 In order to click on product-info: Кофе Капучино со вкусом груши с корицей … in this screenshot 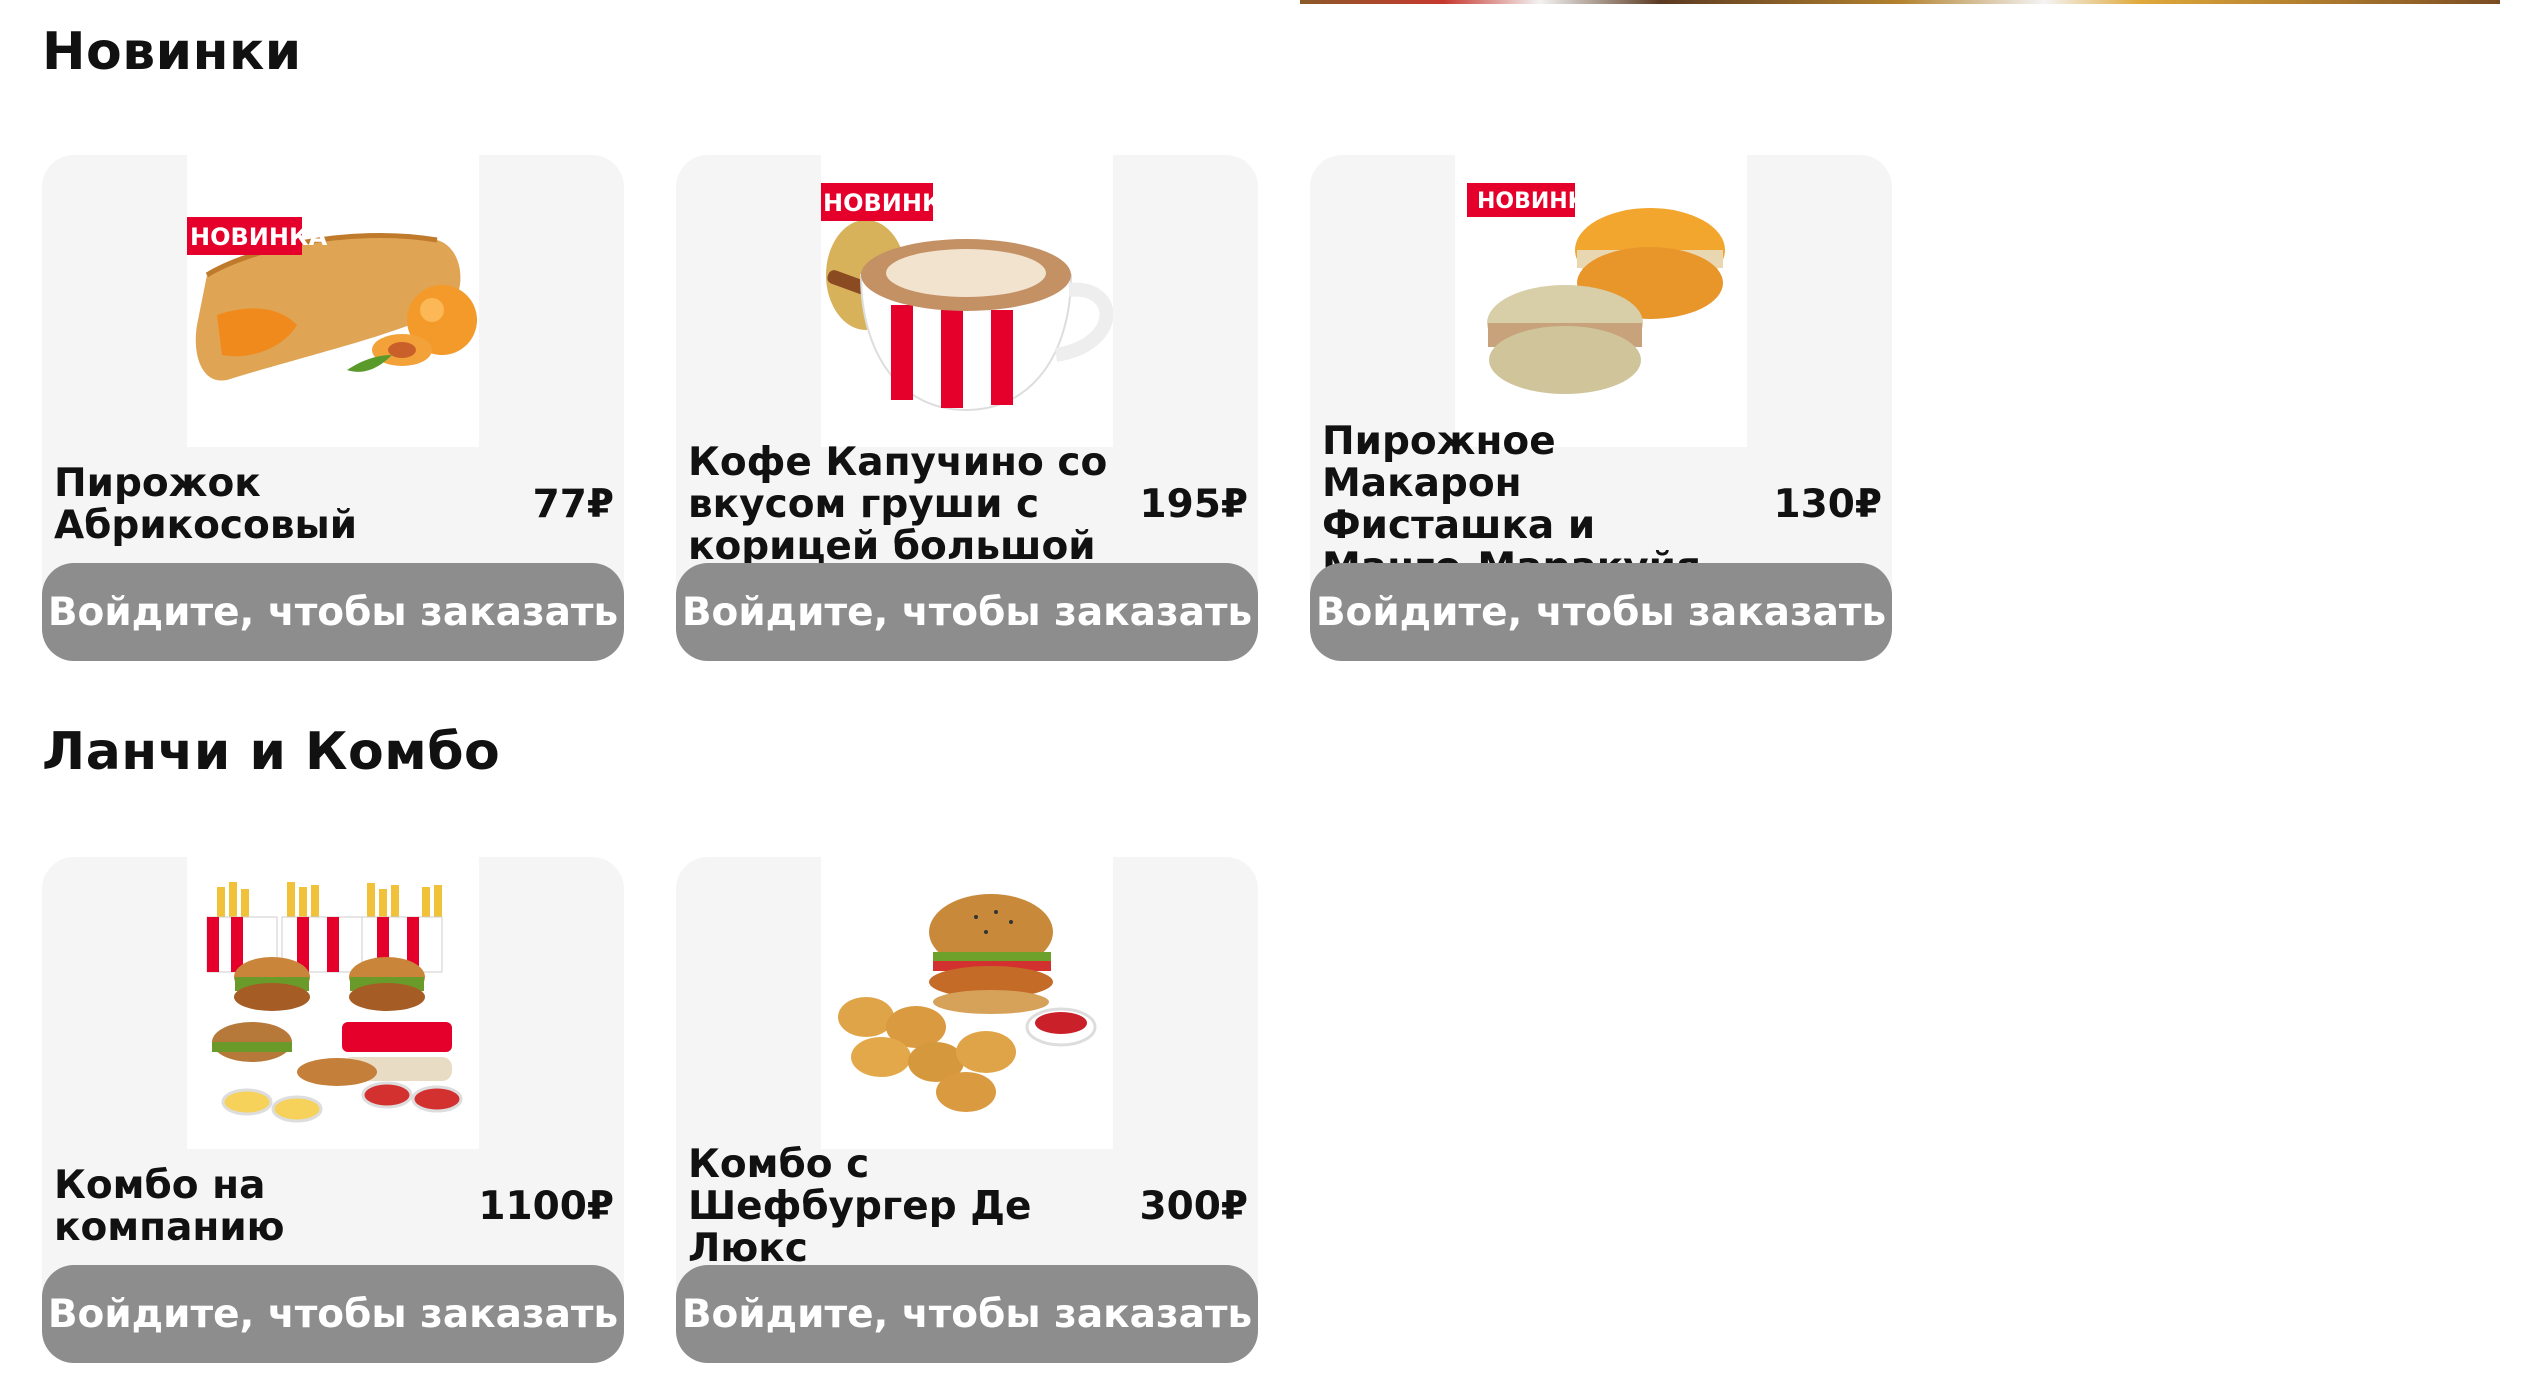, I will do `click(968, 504)`.